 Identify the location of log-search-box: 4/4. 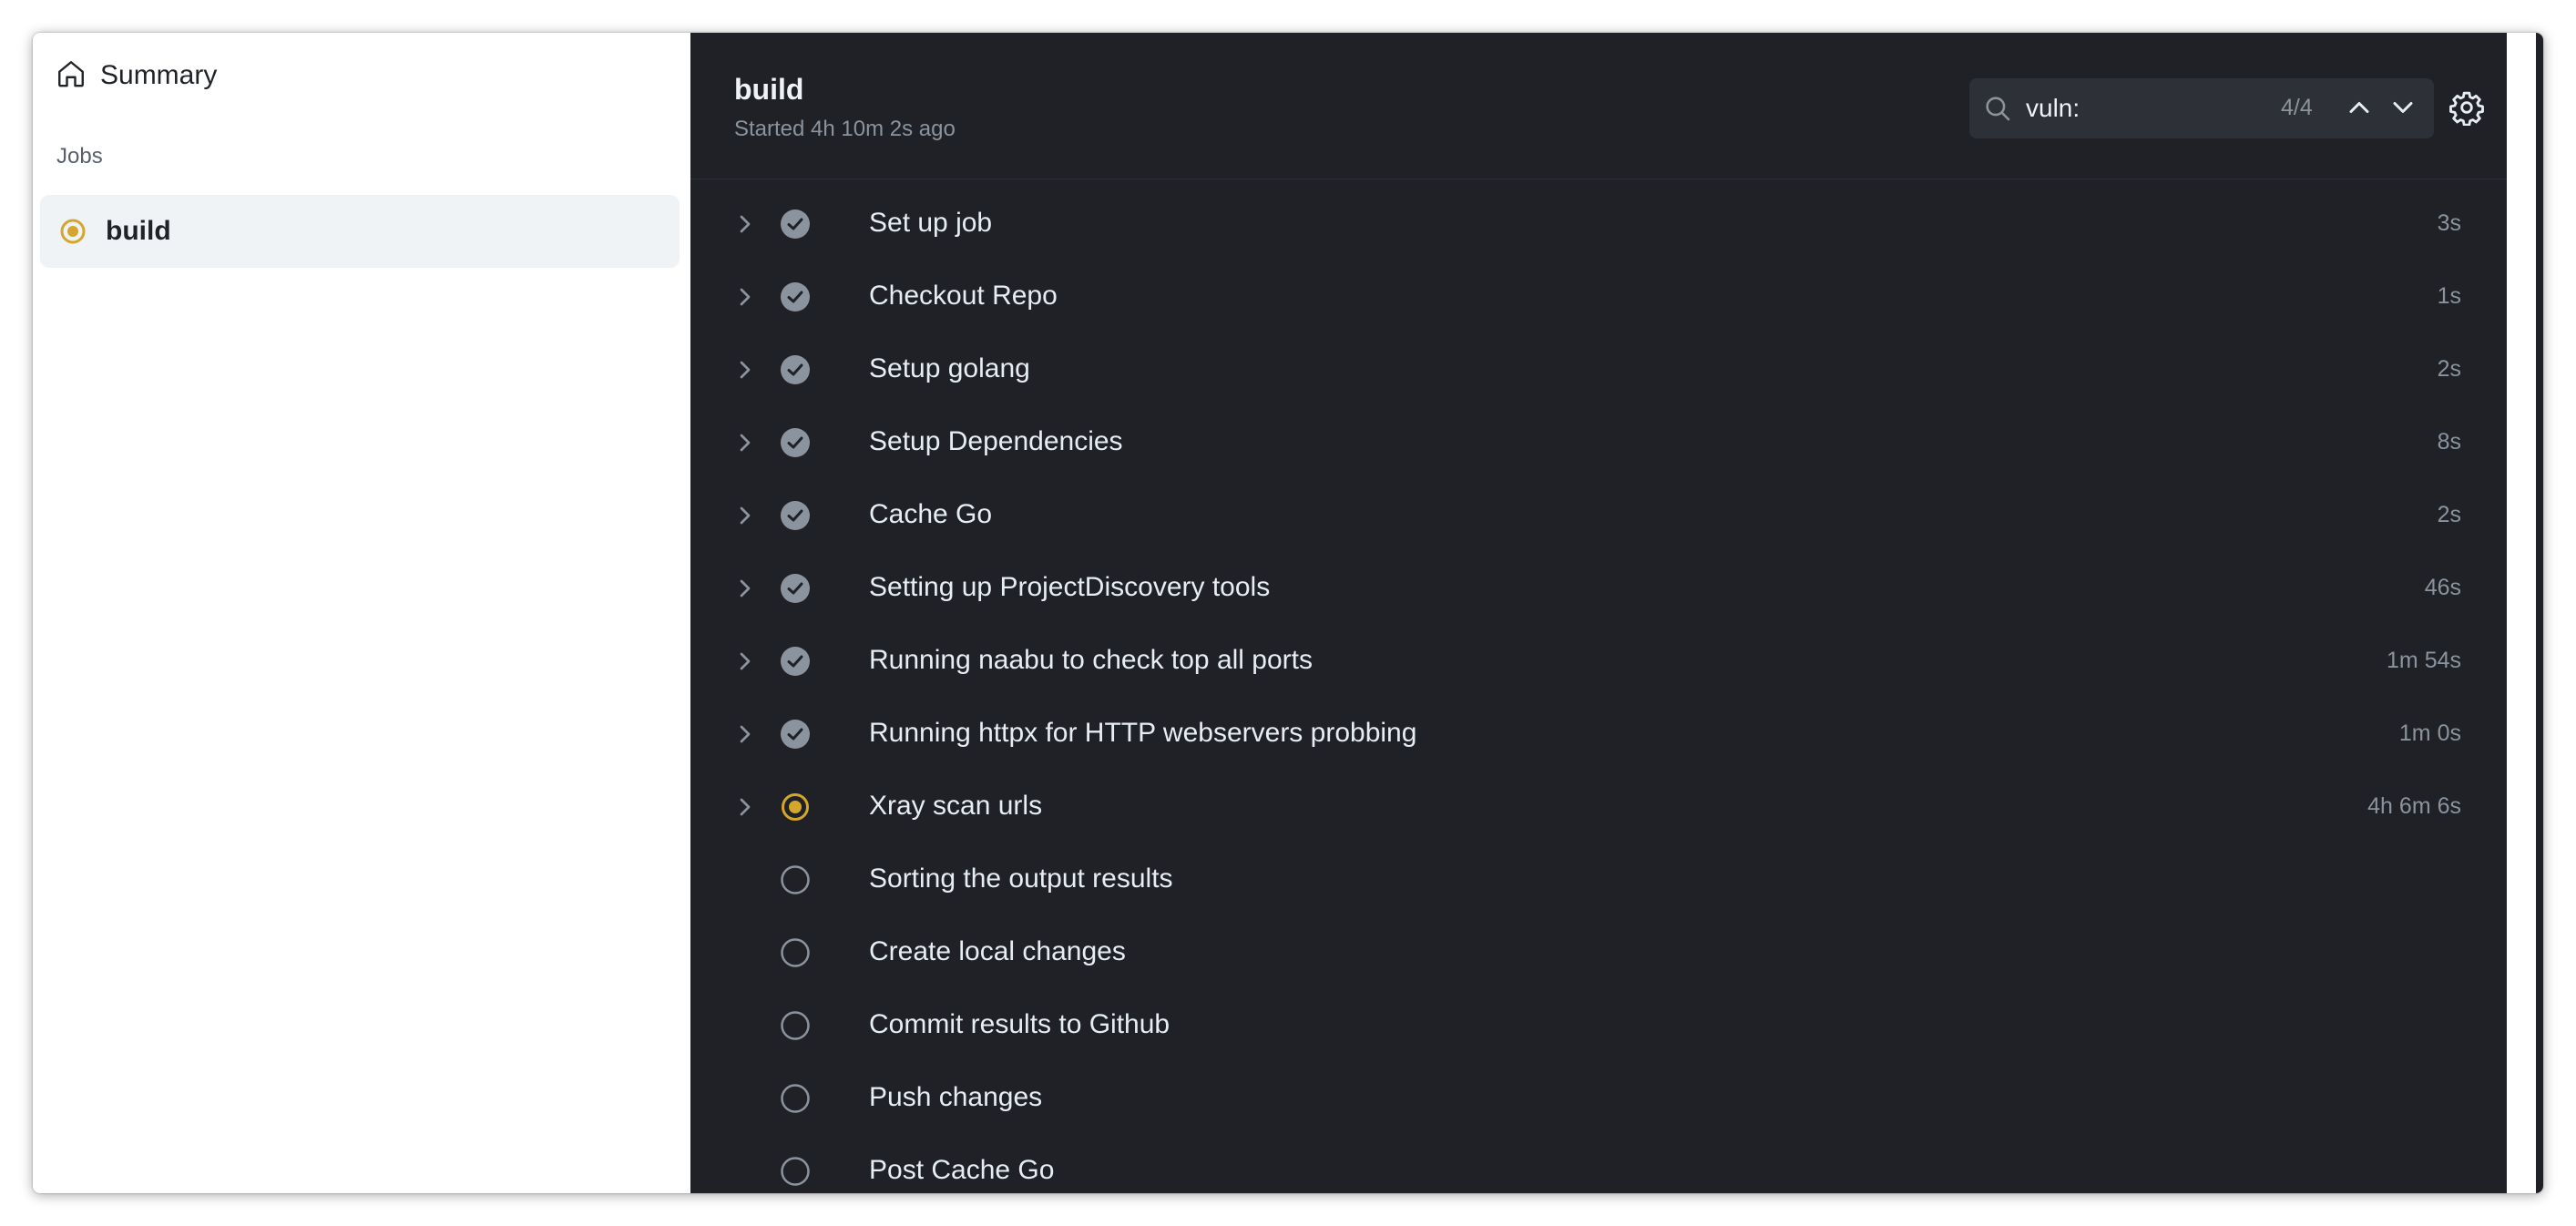
(2201, 108).